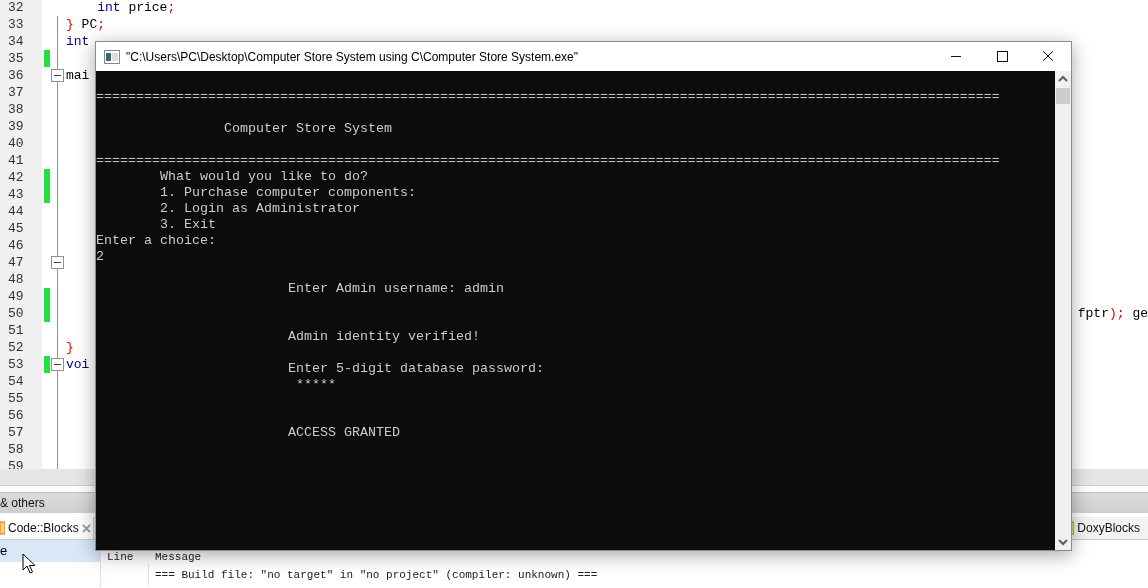 This screenshot has height=588, width=1148. What do you see at coordinates (21, 330) in the screenshot?
I see `line-number: 51` at bounding box center [21, 330].